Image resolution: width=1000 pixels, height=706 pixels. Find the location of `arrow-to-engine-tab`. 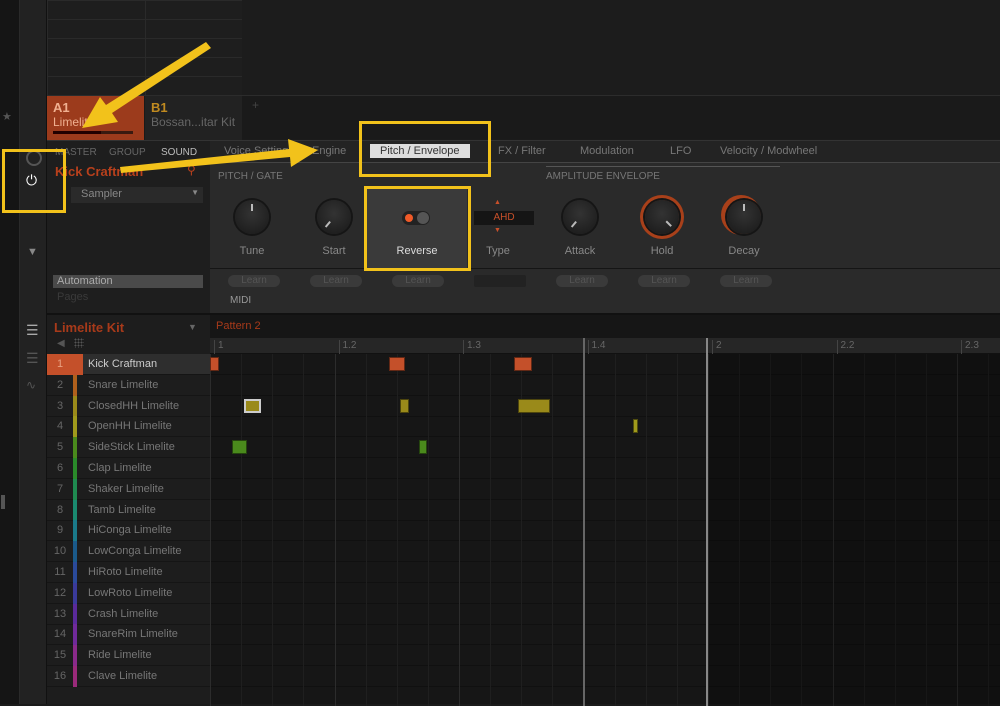

arrow-to-engine-tab is located at coordinates (219, 156).